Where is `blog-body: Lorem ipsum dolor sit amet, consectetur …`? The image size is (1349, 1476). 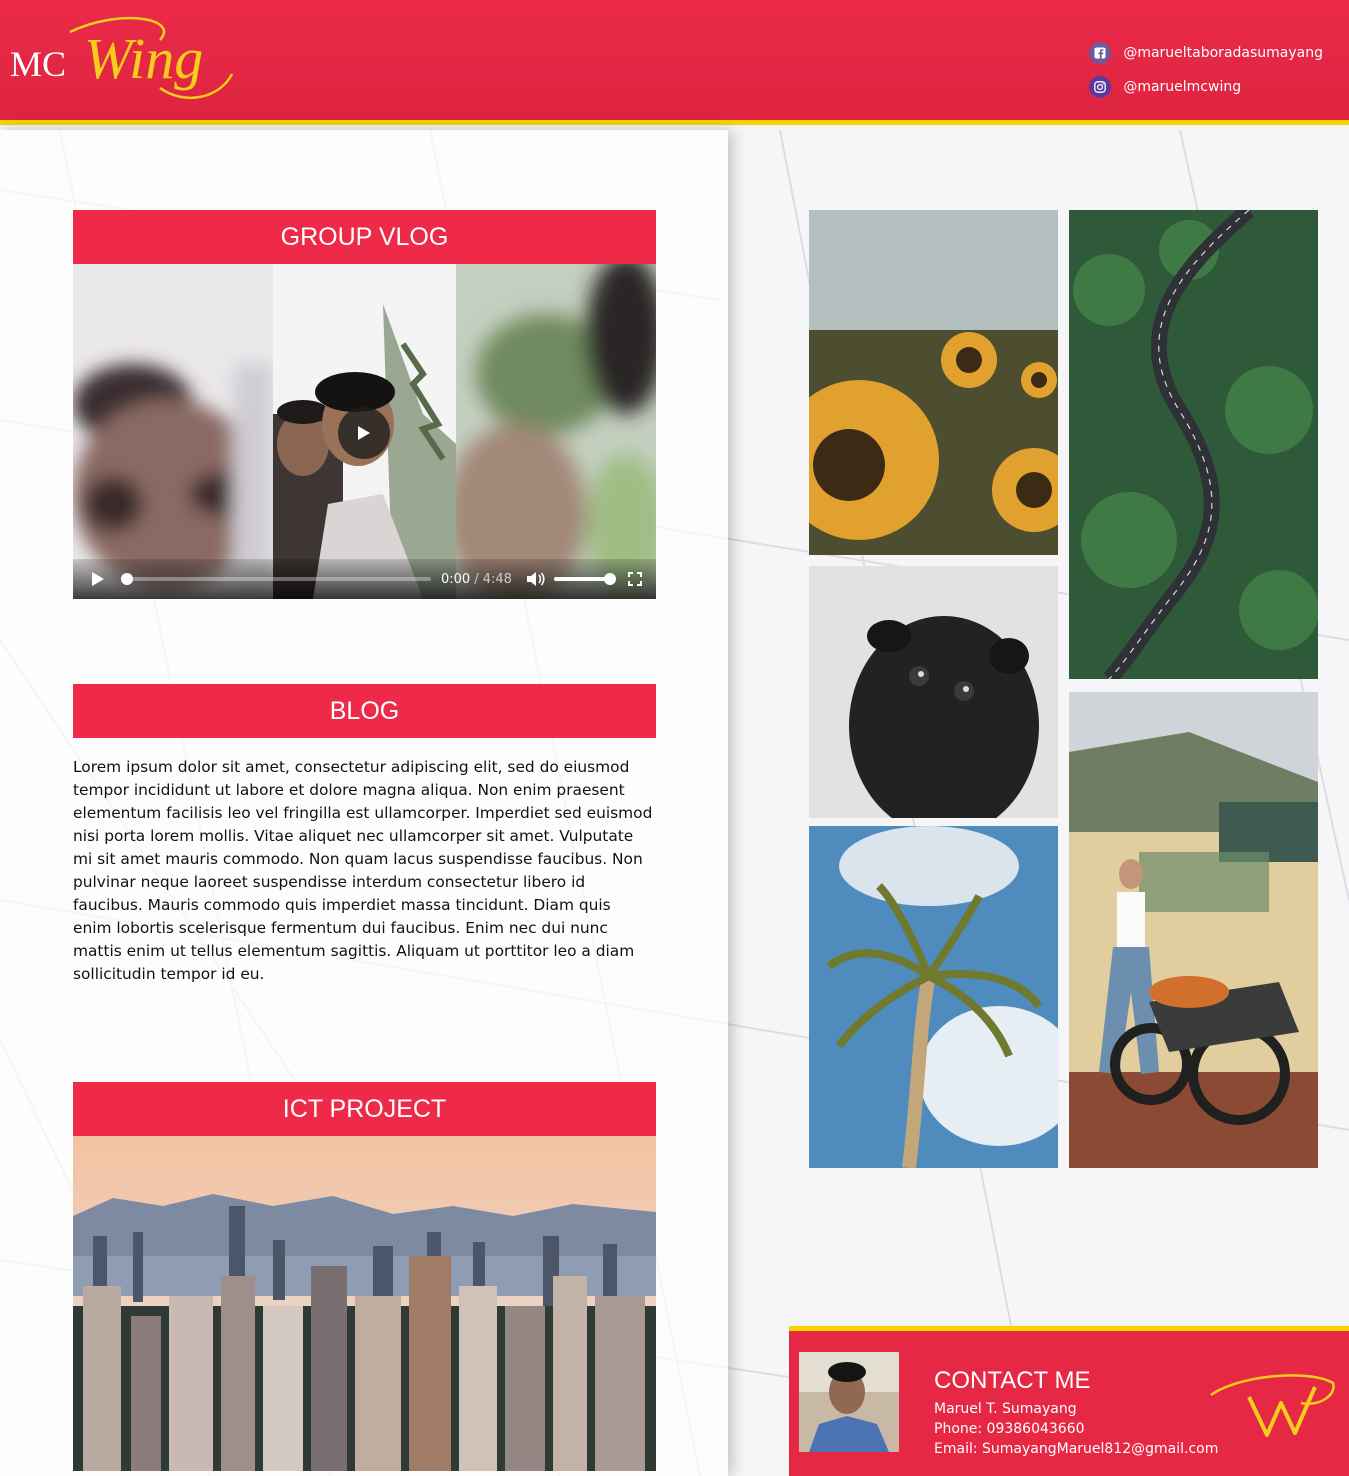
blog-body: Lorem ipsum dolor sit amet, consectetur … is located at coordinates (363, 870).